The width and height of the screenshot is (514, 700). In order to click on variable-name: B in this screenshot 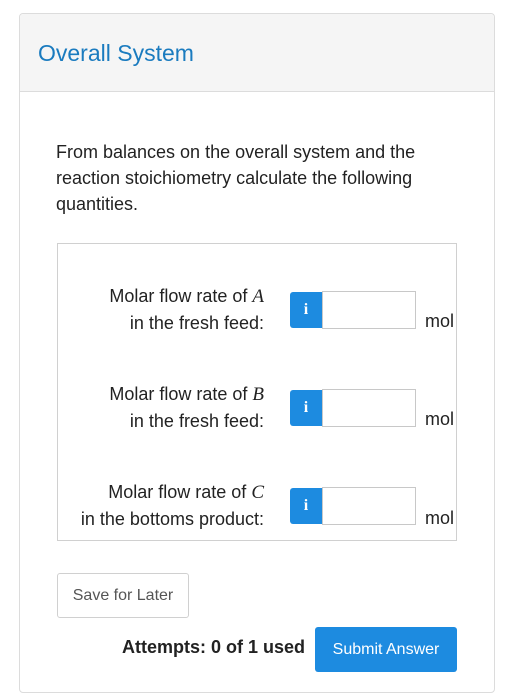, I will do `click(258, 394)`.